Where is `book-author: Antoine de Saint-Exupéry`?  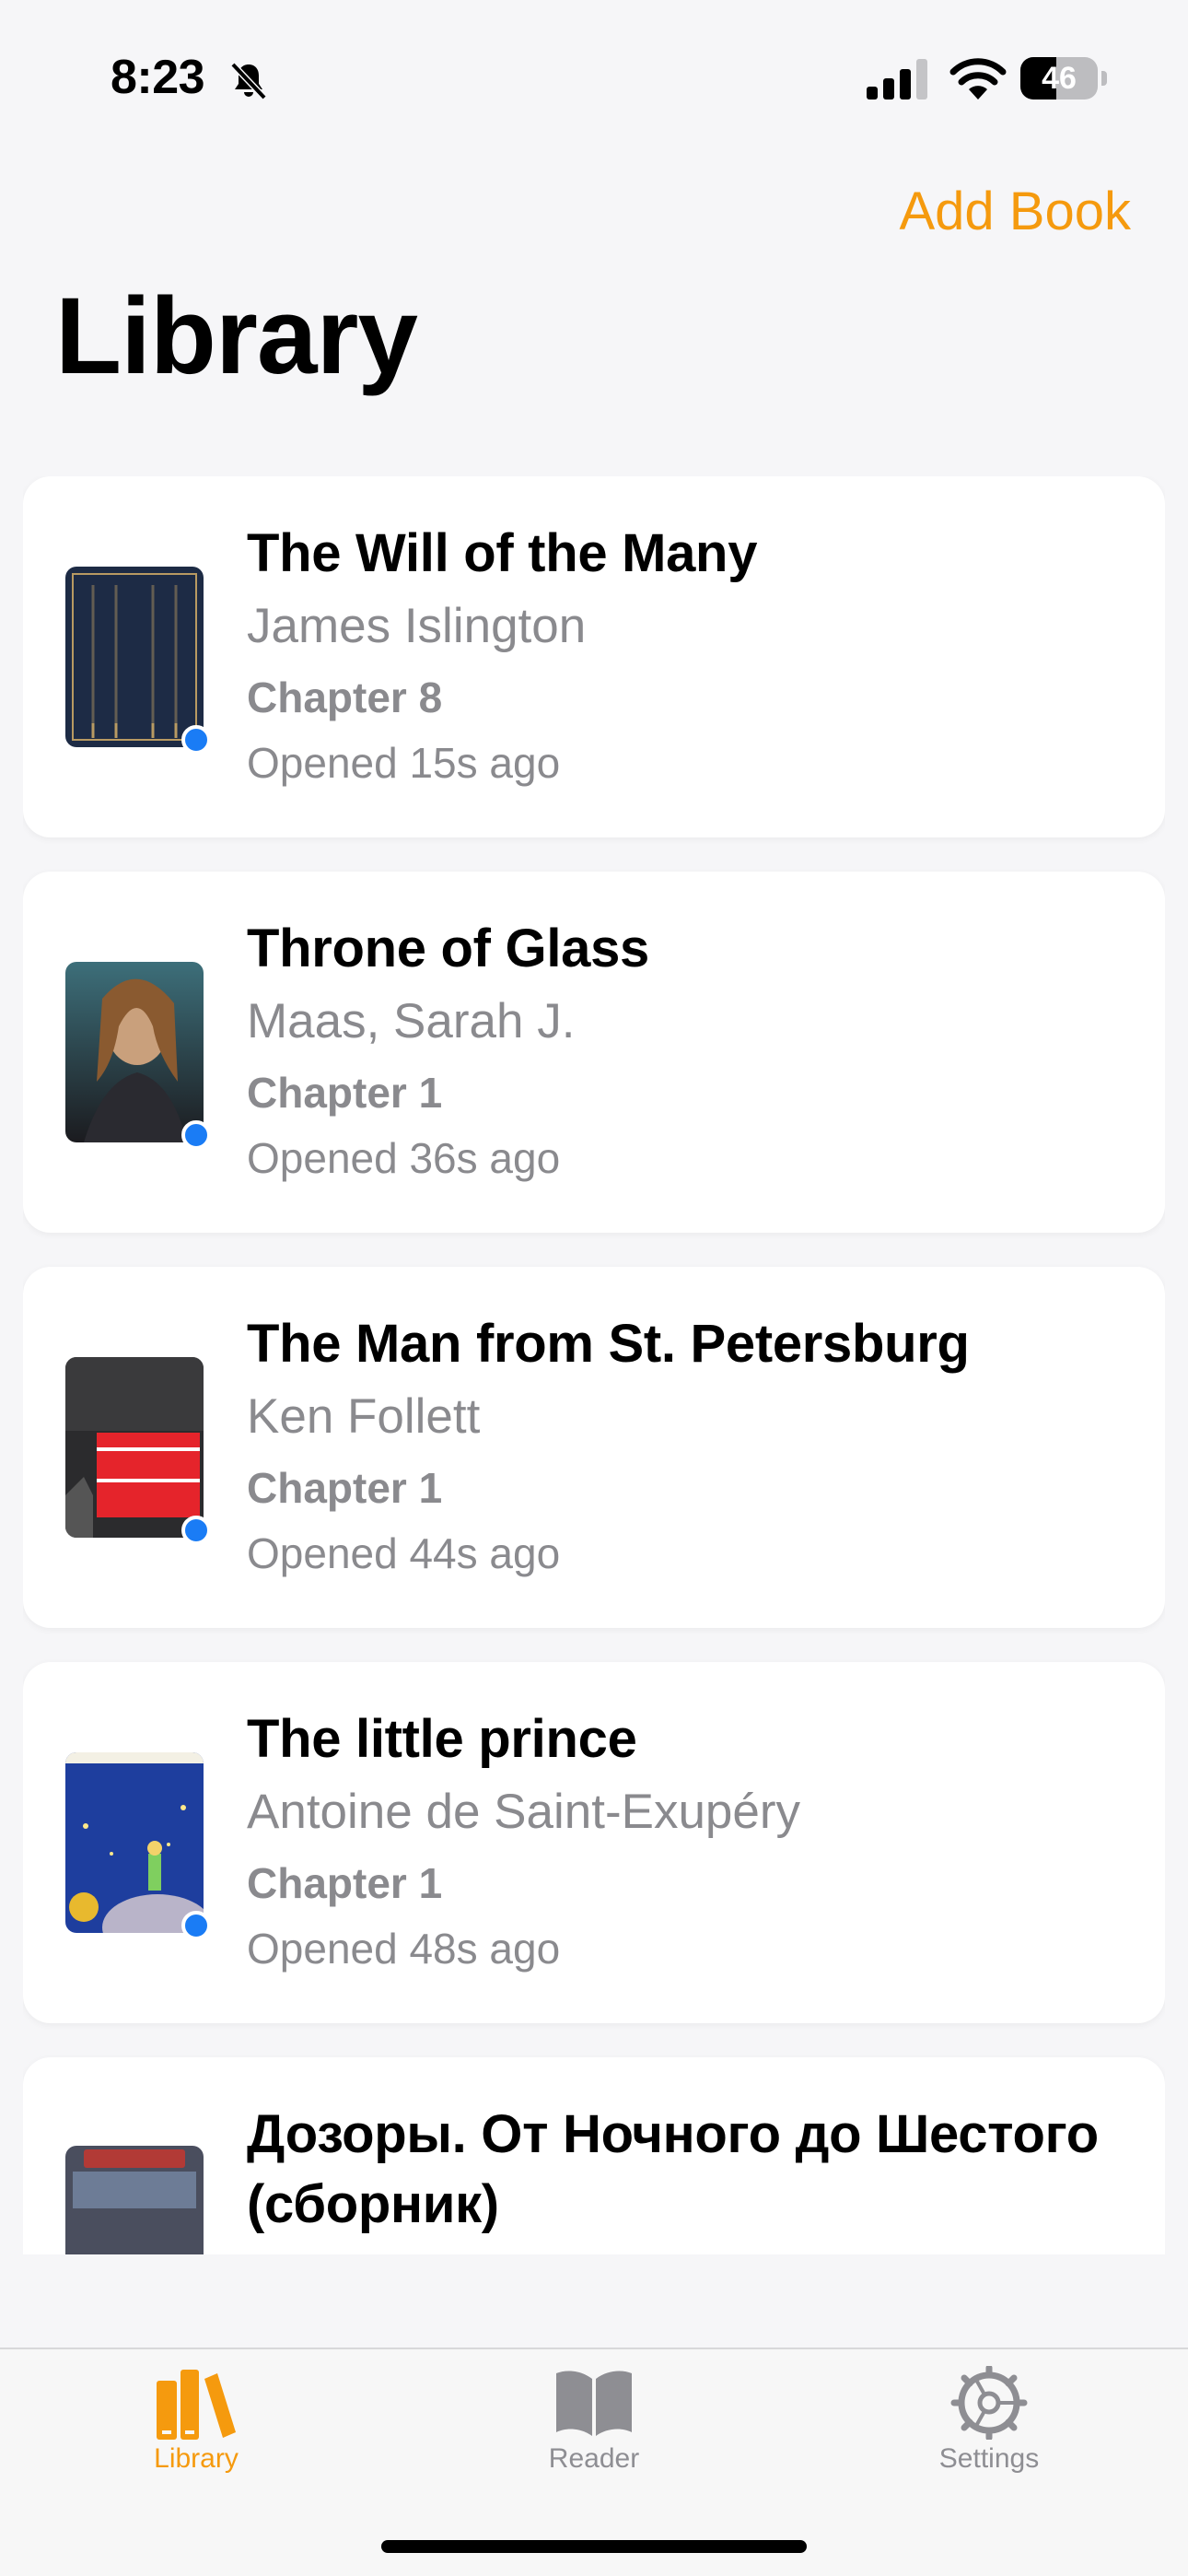
book-author: Antoine de Saint-Exupéry is located at coordinates (524, 1812).